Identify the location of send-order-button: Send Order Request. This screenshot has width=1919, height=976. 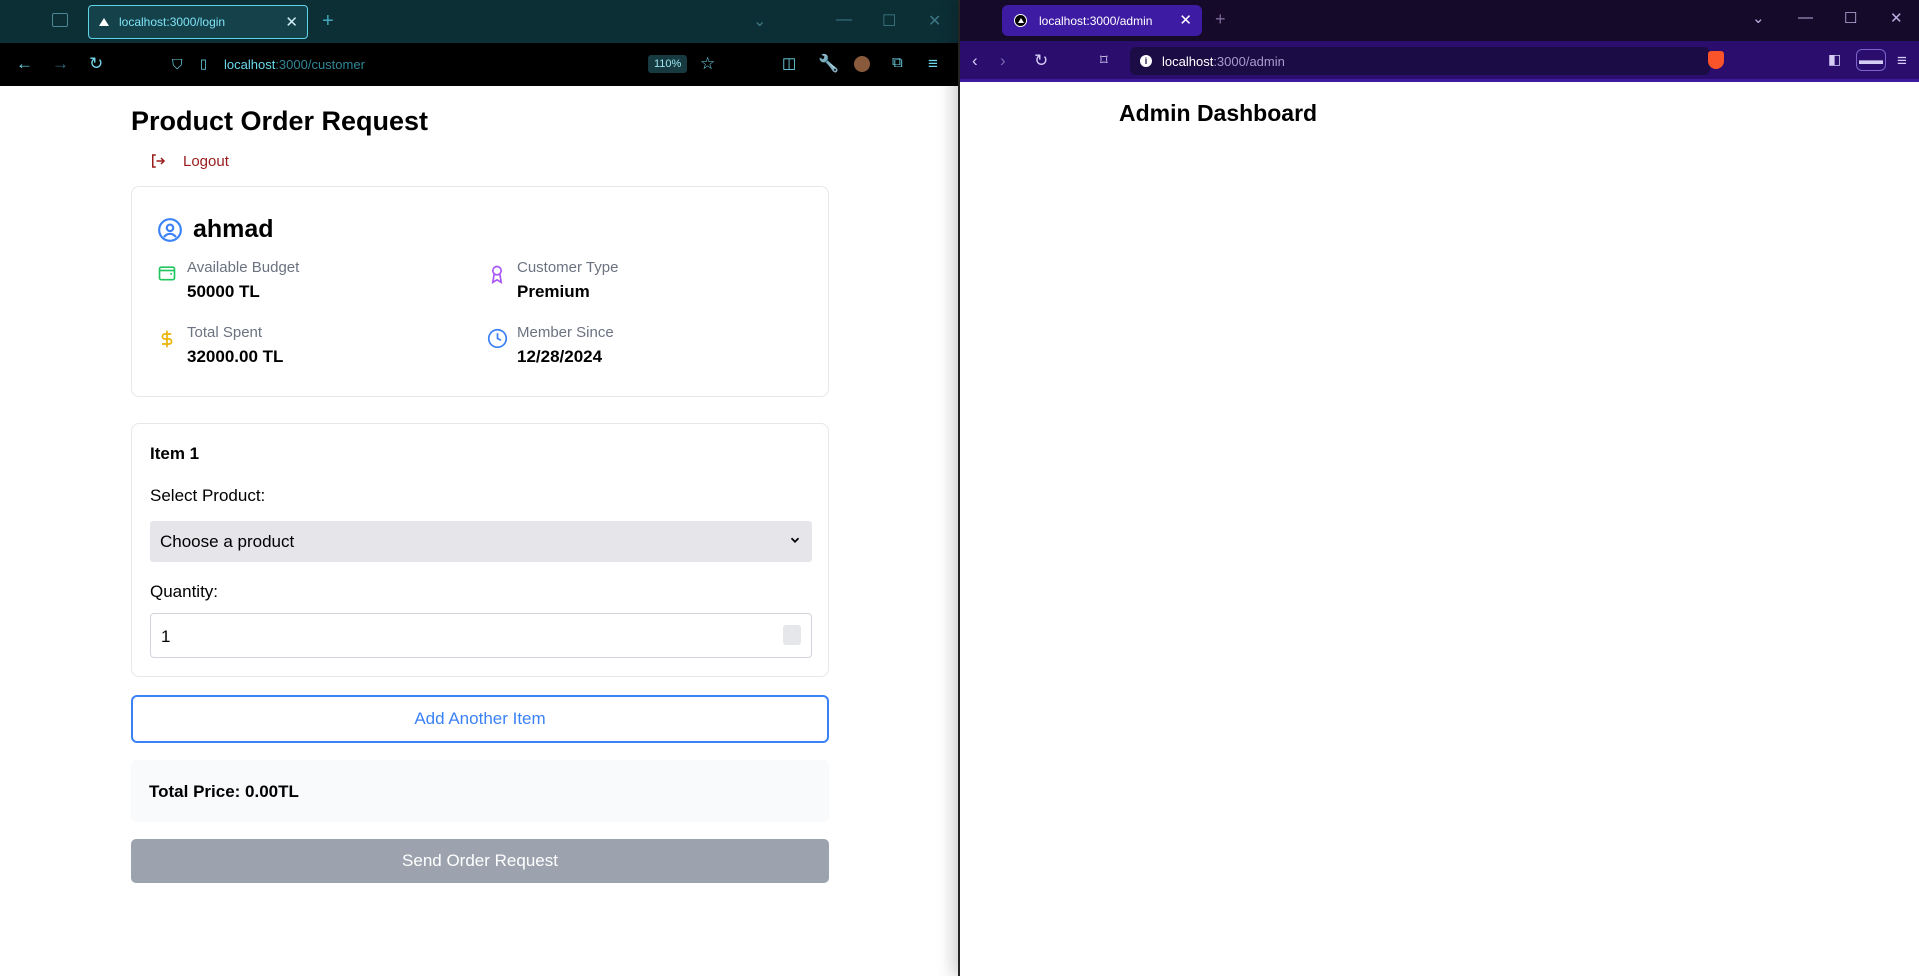
(480, 861).